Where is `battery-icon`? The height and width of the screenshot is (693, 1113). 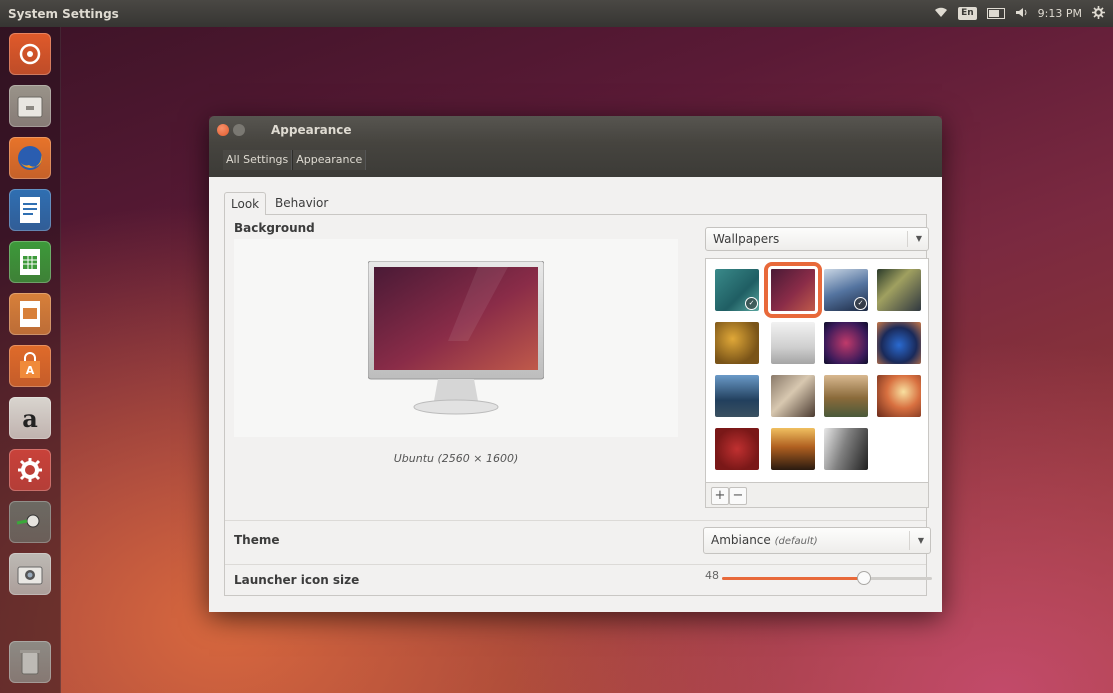
battery-icon is located at coordinates (995, 13).